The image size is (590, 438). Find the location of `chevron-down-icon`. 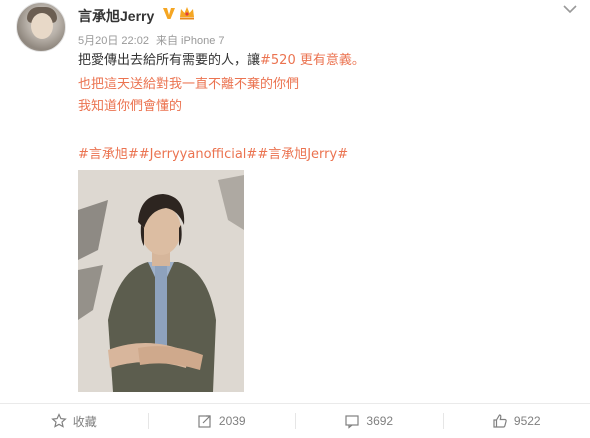

chevron-down-icon is located at coordinates (570, 9).